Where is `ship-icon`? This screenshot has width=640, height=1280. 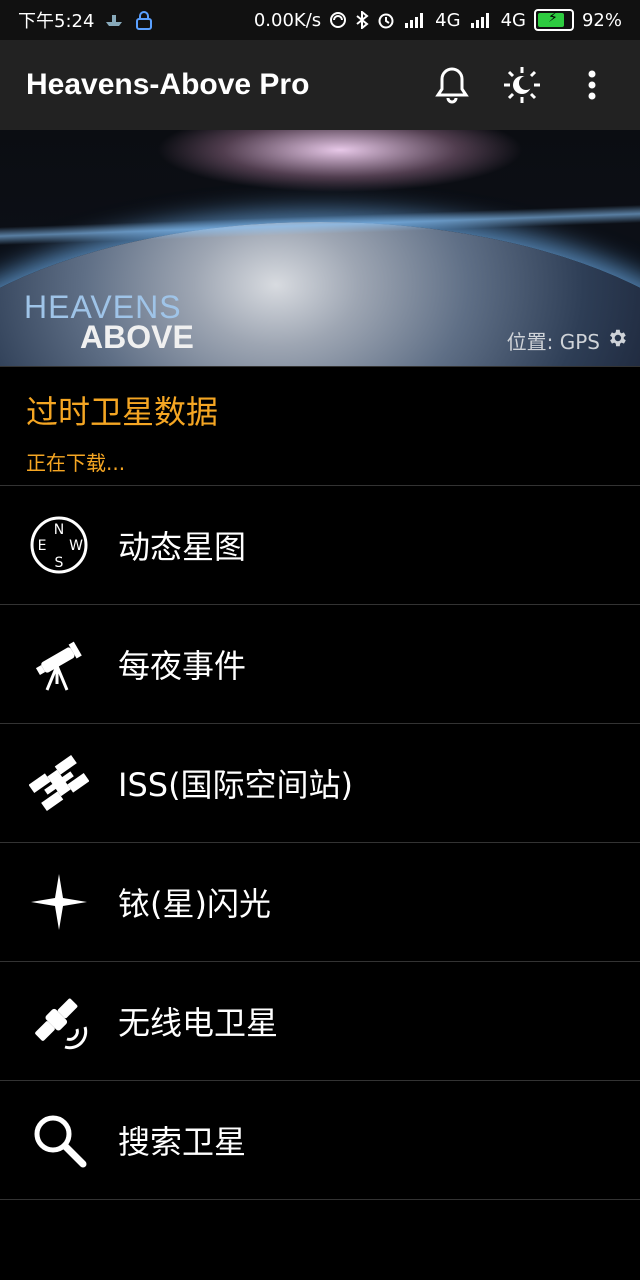 ship-icon is located at coordinates (114, 20).